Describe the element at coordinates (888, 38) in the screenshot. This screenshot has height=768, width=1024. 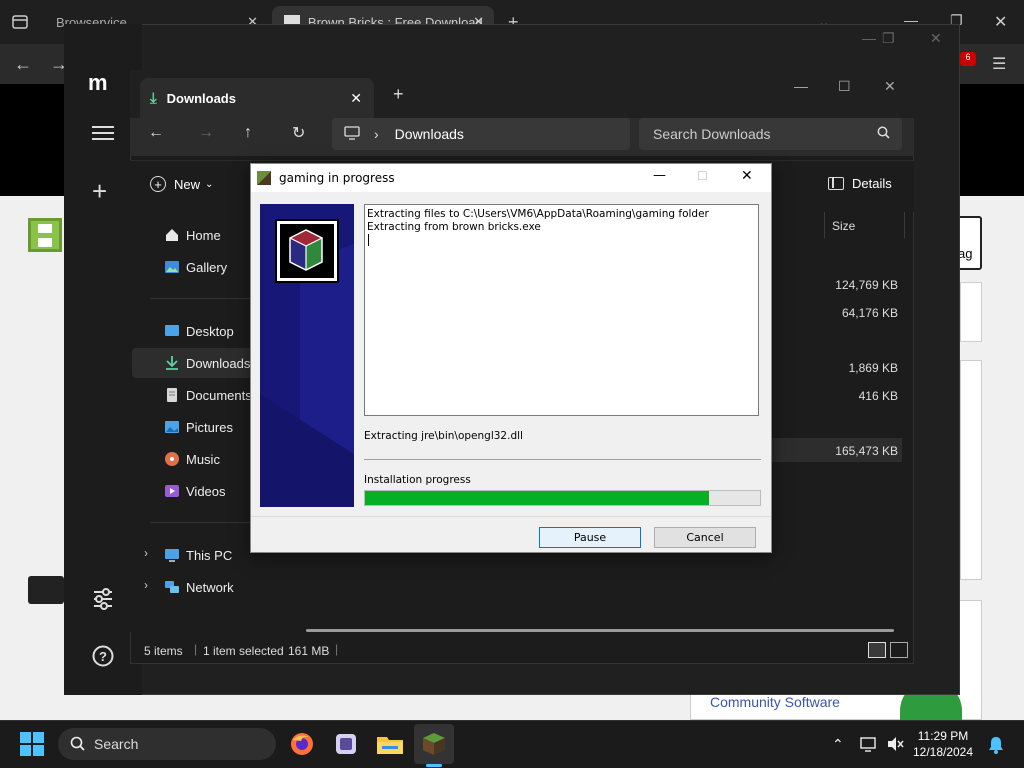
I see `maximize-icon: ❐` at that location.